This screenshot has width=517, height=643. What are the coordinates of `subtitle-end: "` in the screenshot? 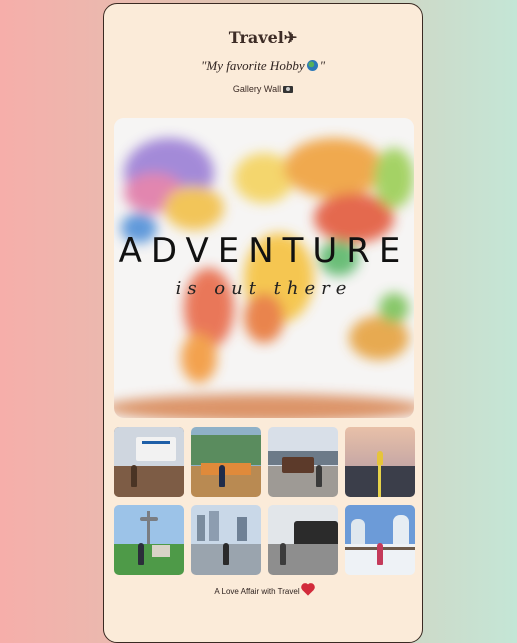 It's located at (322, 65).